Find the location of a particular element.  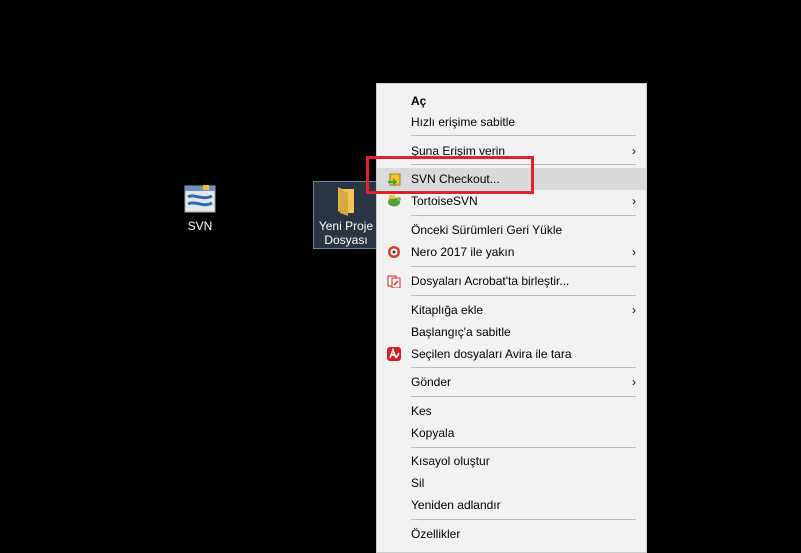

menu-item-copy: Kopyala is located at coordinates (511, 433).